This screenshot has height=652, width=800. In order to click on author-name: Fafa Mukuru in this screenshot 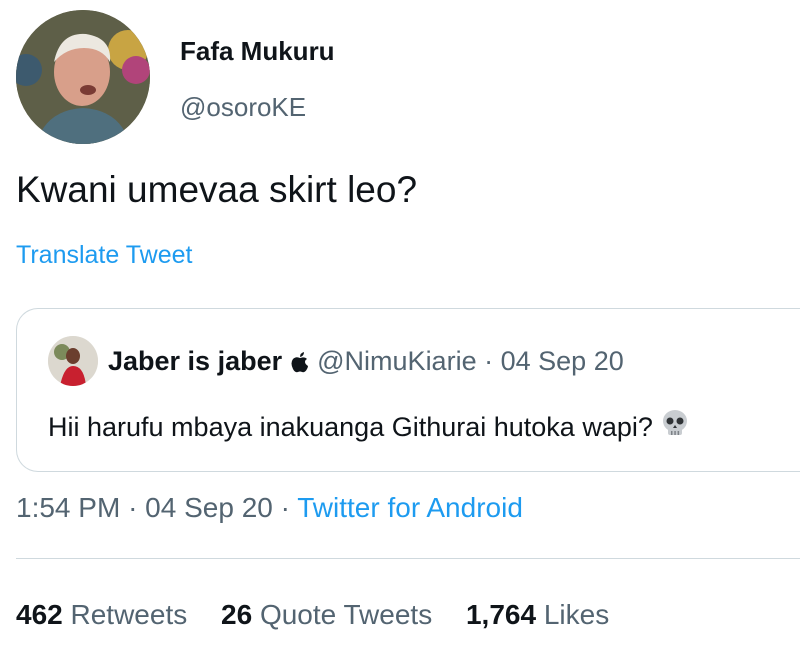, I will do `click(257, 51)`.